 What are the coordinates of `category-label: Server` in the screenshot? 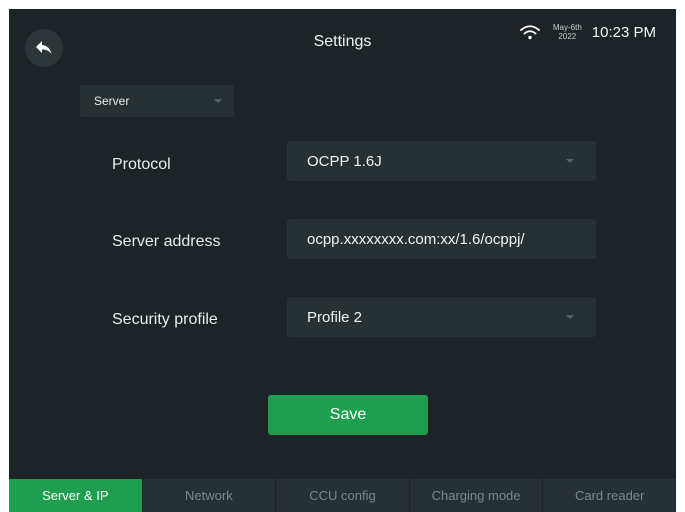 It's located at (112, 101).